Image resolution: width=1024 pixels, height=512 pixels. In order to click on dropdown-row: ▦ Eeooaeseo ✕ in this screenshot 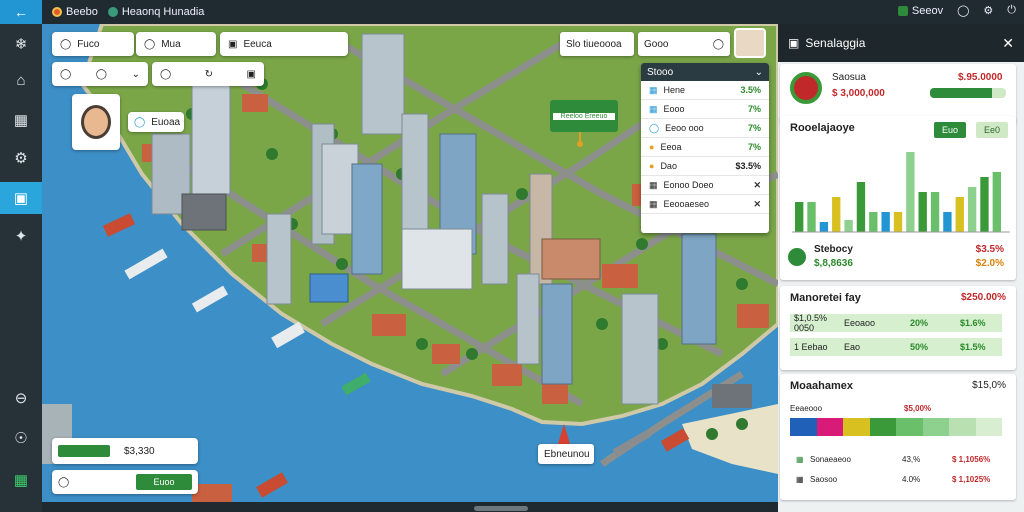, I will do `click(705, 204)`.